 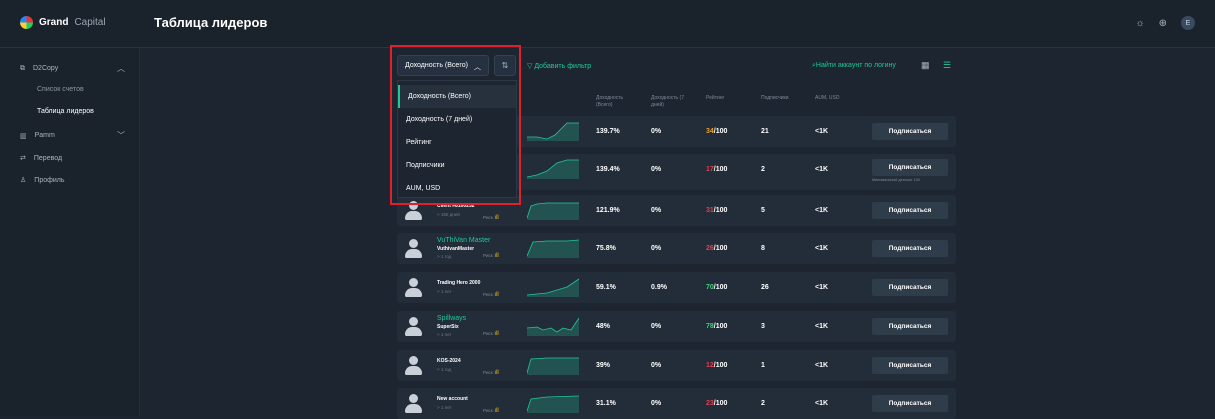 What do you see at coordinates (710, 169) in the screenshot?
I see `rating-value: 17` at bounding box center [710, 169].